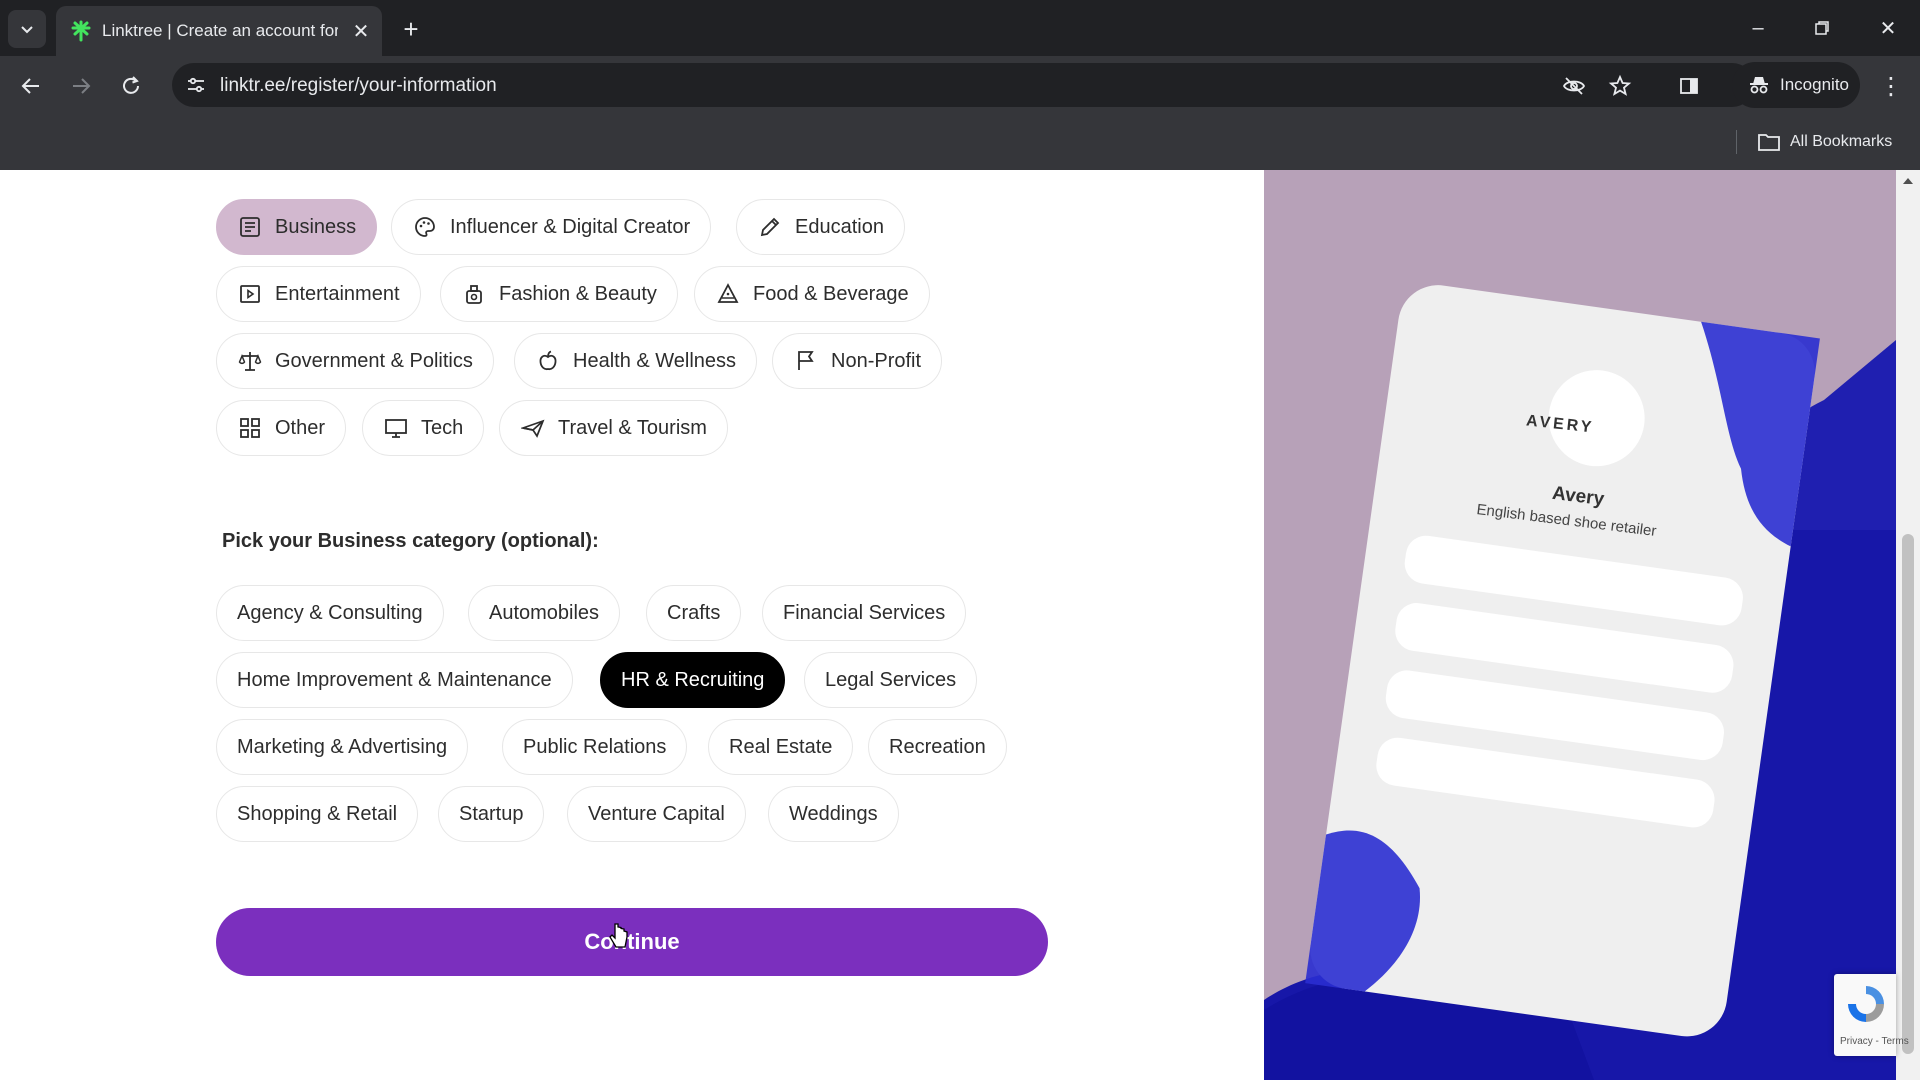 The width and height of the screenshot is (1920, 1080). I want to click on category-label: Influencer & Digital Creator, so click(570, 226).